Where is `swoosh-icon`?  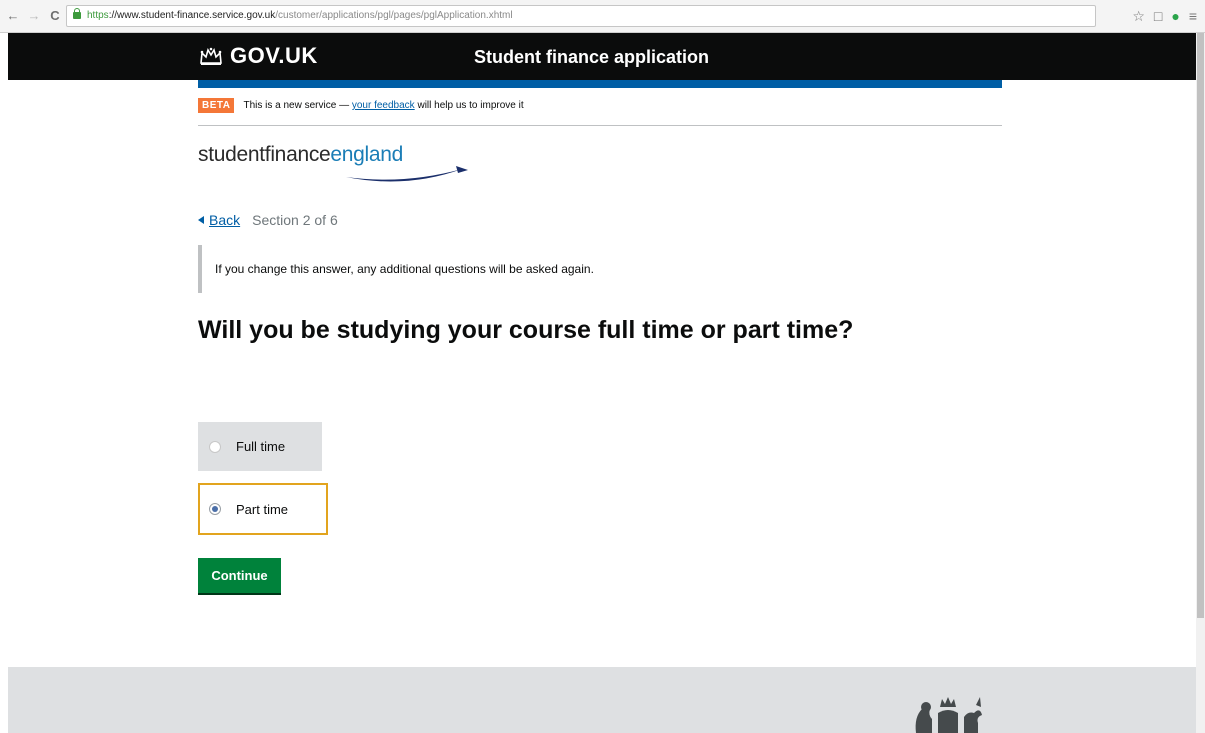
swoosh-icon is located at coordinates (407, 174).